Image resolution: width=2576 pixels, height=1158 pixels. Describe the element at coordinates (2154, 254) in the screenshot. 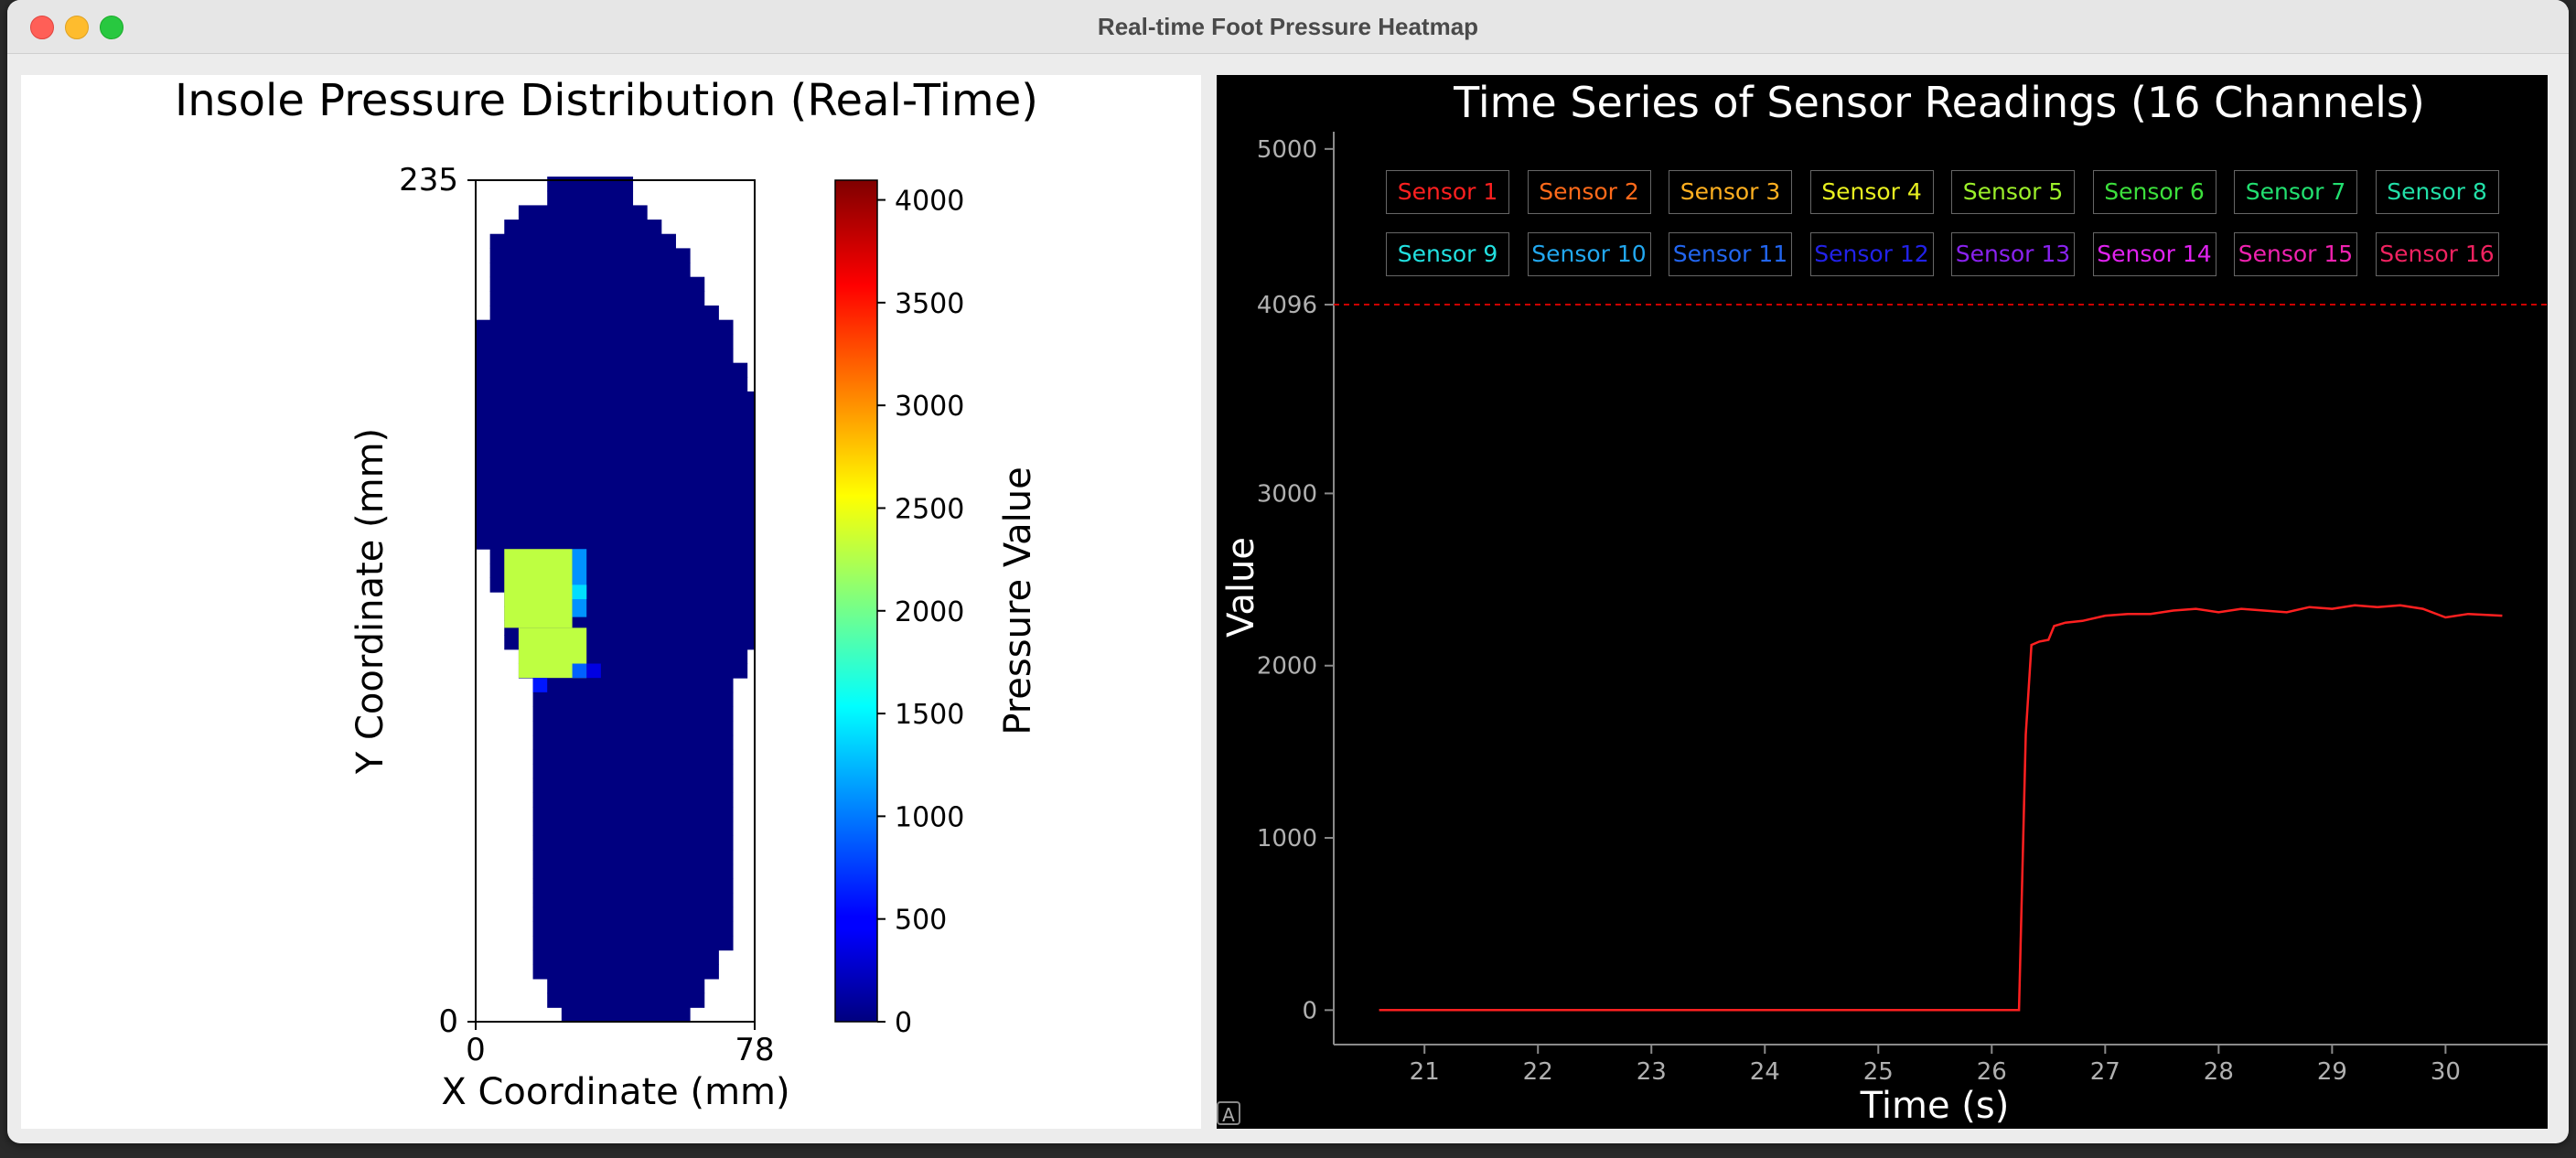

I see `legend-item-sensor-14: Sensor 14` at that location.